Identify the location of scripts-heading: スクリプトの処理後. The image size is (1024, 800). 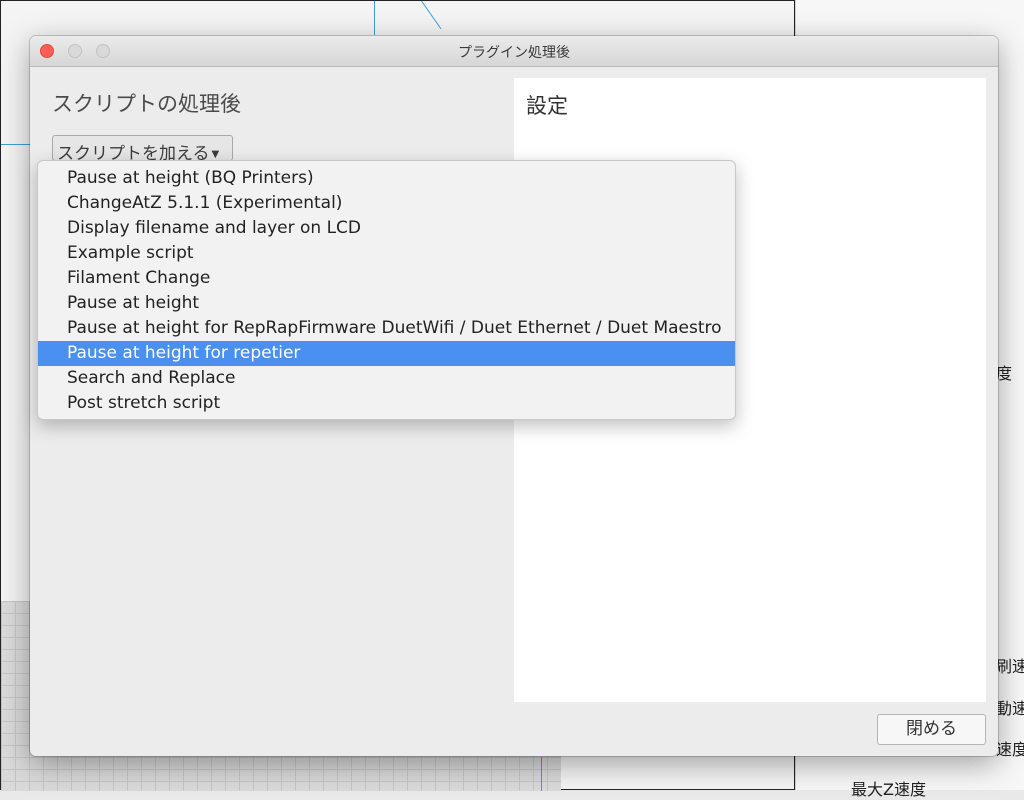
(146, 104).